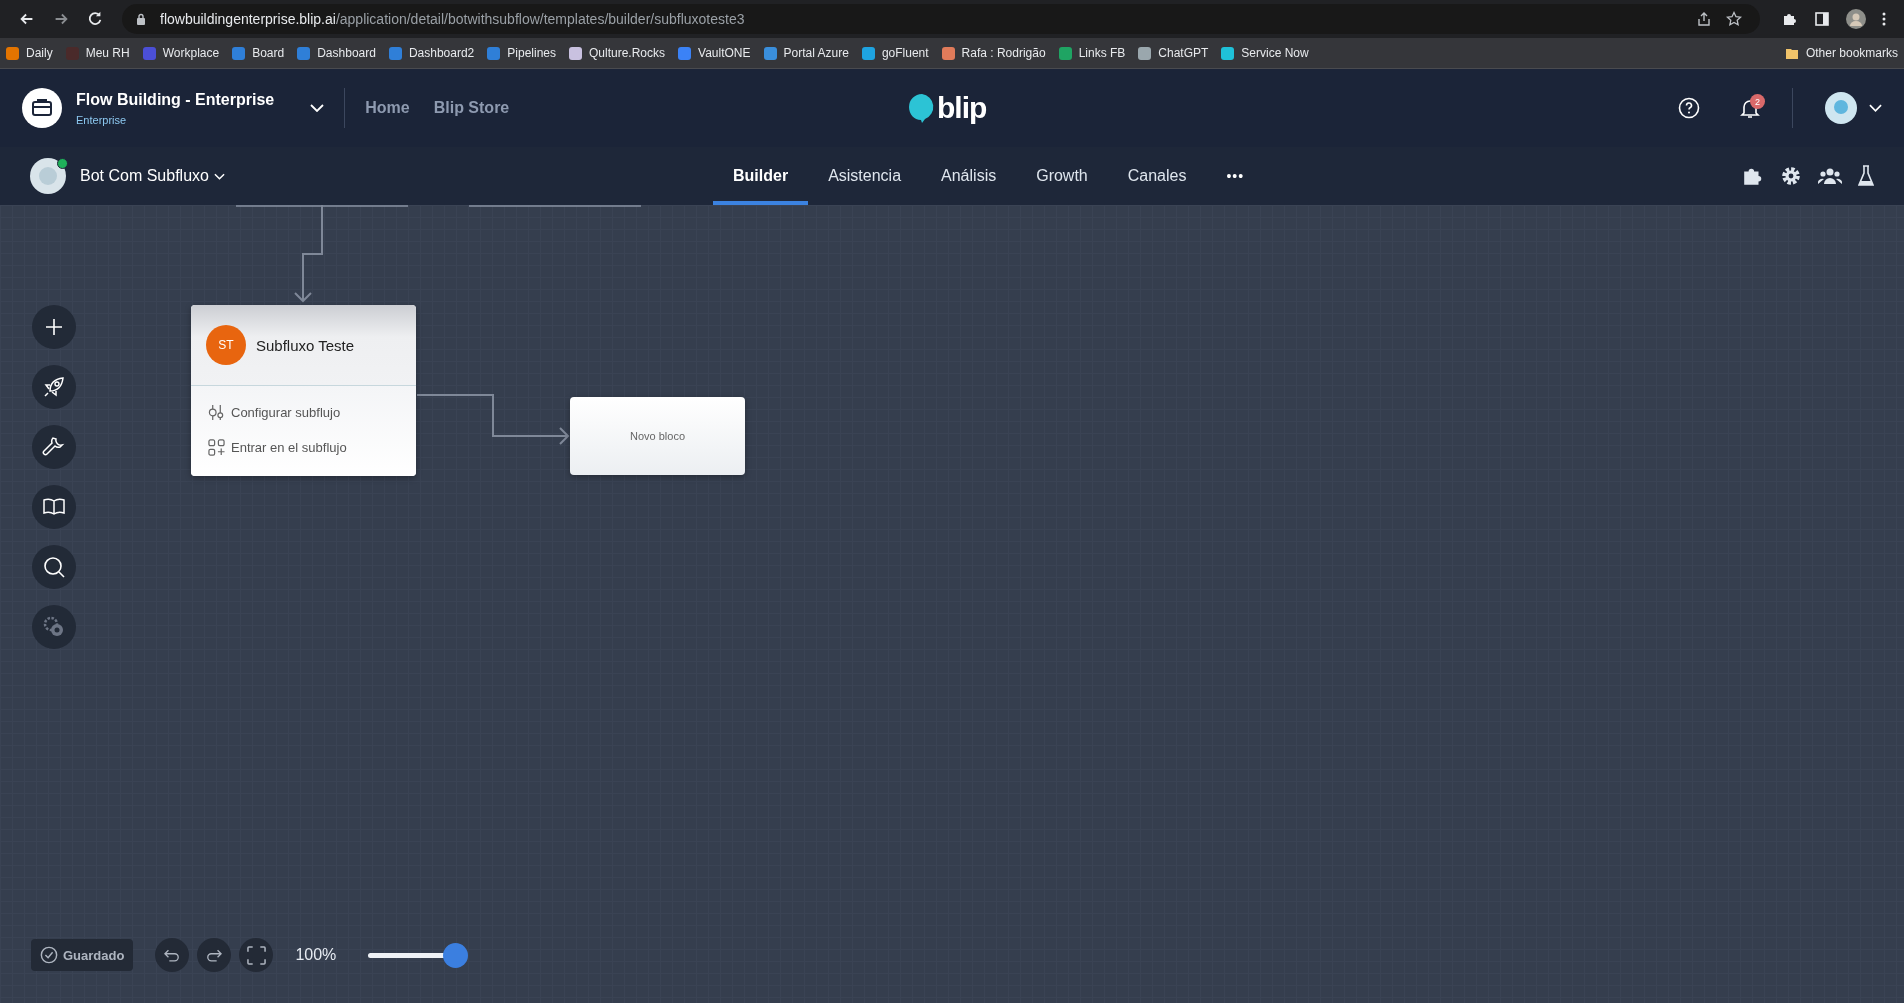  I want to click on tab: Análisis, so click(969, 176).